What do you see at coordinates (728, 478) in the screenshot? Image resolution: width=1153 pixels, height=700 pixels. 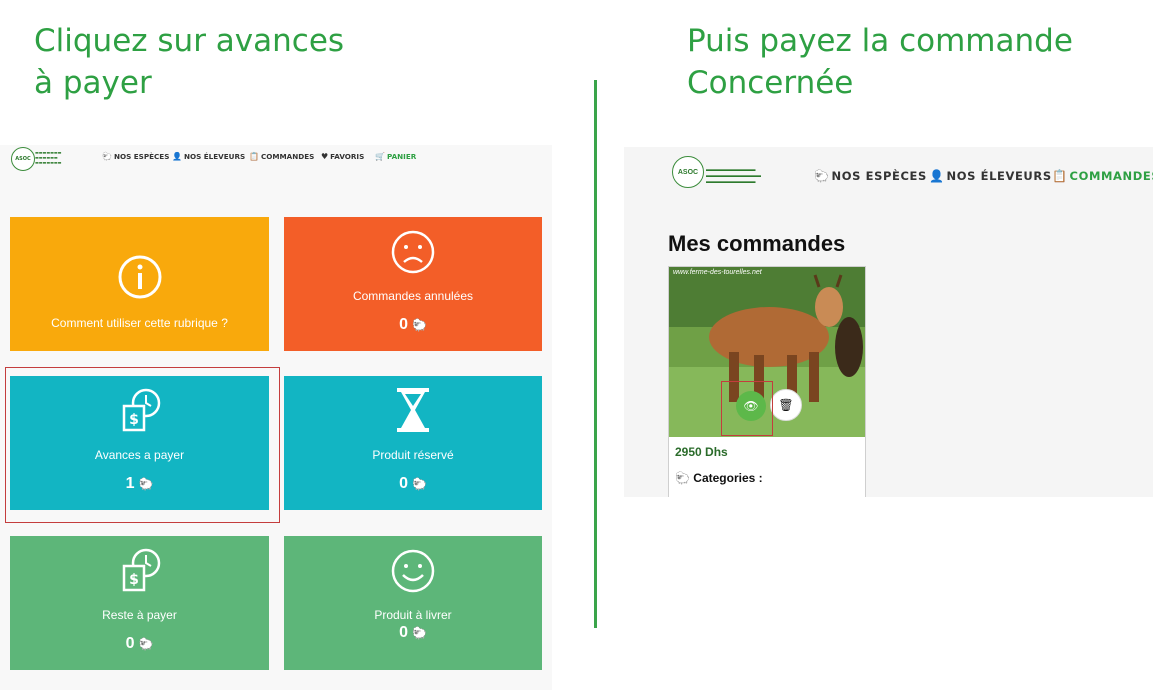 I see `categories-label: Categories :` at bounding box center [728, 478].